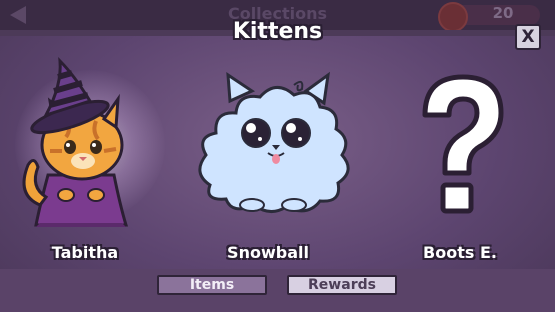 Image resolution: width=555 pixels, height=312 pixels. What do you see at coordinates (463, 144) in the screenshot?
I see `question-mark-icon` at bounding box center [463, 144].